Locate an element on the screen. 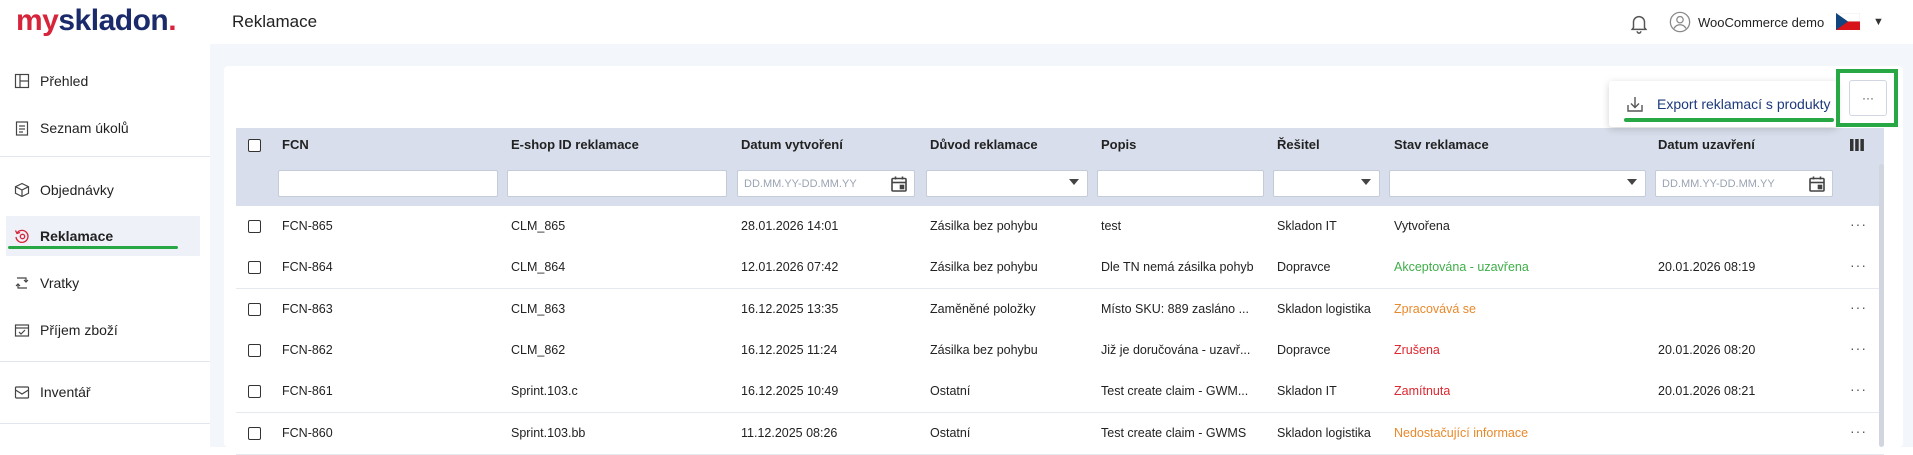 The width and height of the screenshot is (1913, 455). column-header-date-closed: Datum uzavření is located at coordinates (1706, 144).